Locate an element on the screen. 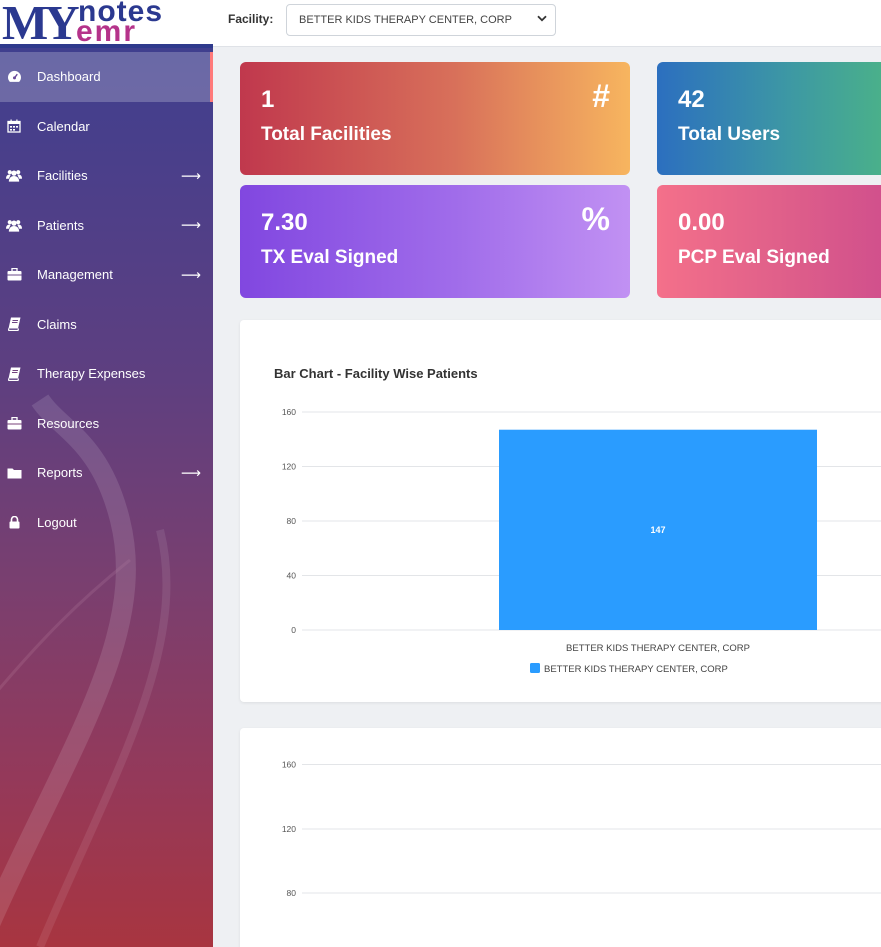  legend-label: BETTER KIDS THERAPY CENTER, CORP is located at coordinates (636, 669).